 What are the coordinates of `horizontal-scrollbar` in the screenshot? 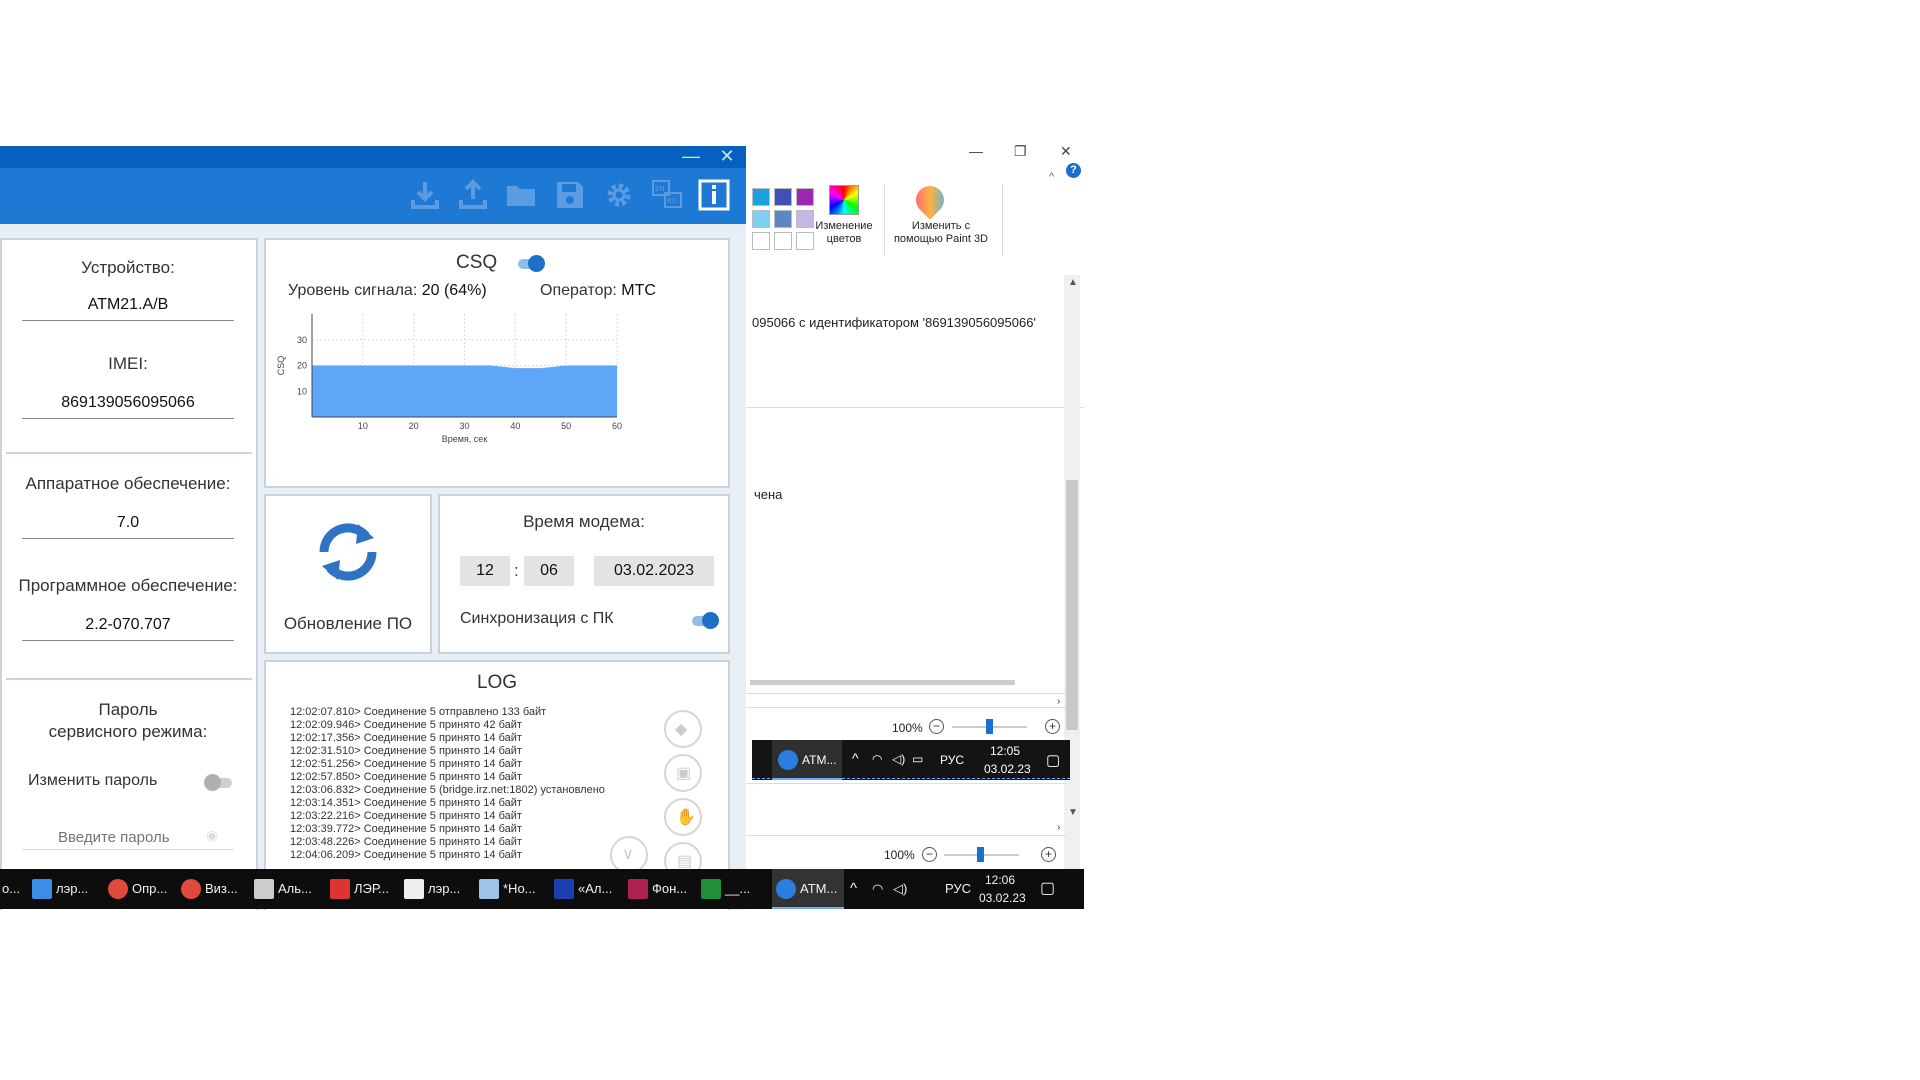 It's located at (882, 682).